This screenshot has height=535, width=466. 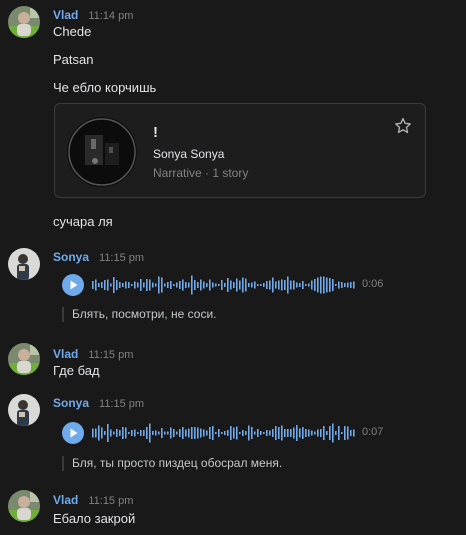 I want to click on voice-transcript: Блять, посмотри, не соси., so click(x=139, y=314).